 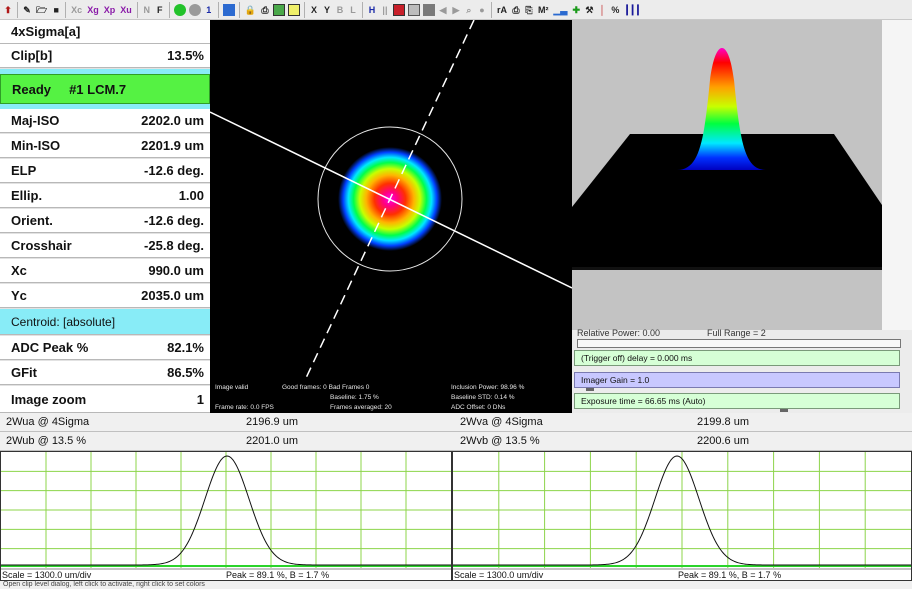 I want to click on exit-arrow-icon: ⬆, so click(x=8, y=10).